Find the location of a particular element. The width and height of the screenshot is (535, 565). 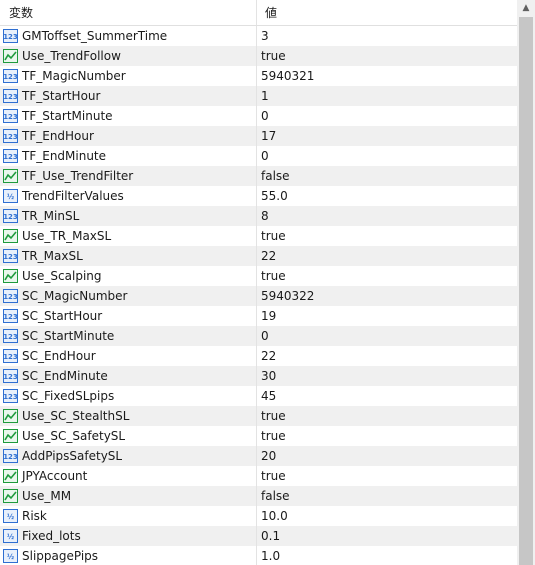

table-row: 123 SC_StartMinute 0 is located at coordinates (258, 336).